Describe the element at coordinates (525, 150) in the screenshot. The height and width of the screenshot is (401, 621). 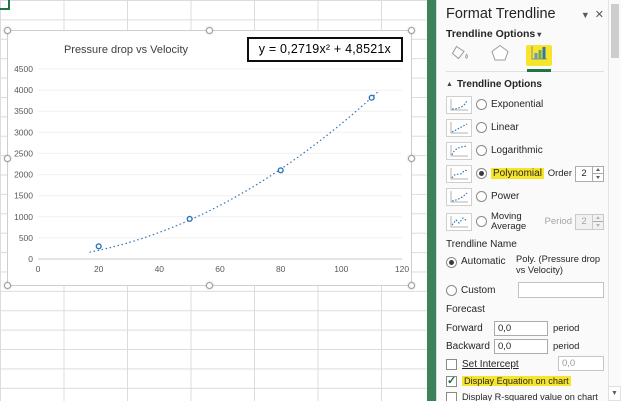
I see `trendline-type-row: Logarithmic` at that location.